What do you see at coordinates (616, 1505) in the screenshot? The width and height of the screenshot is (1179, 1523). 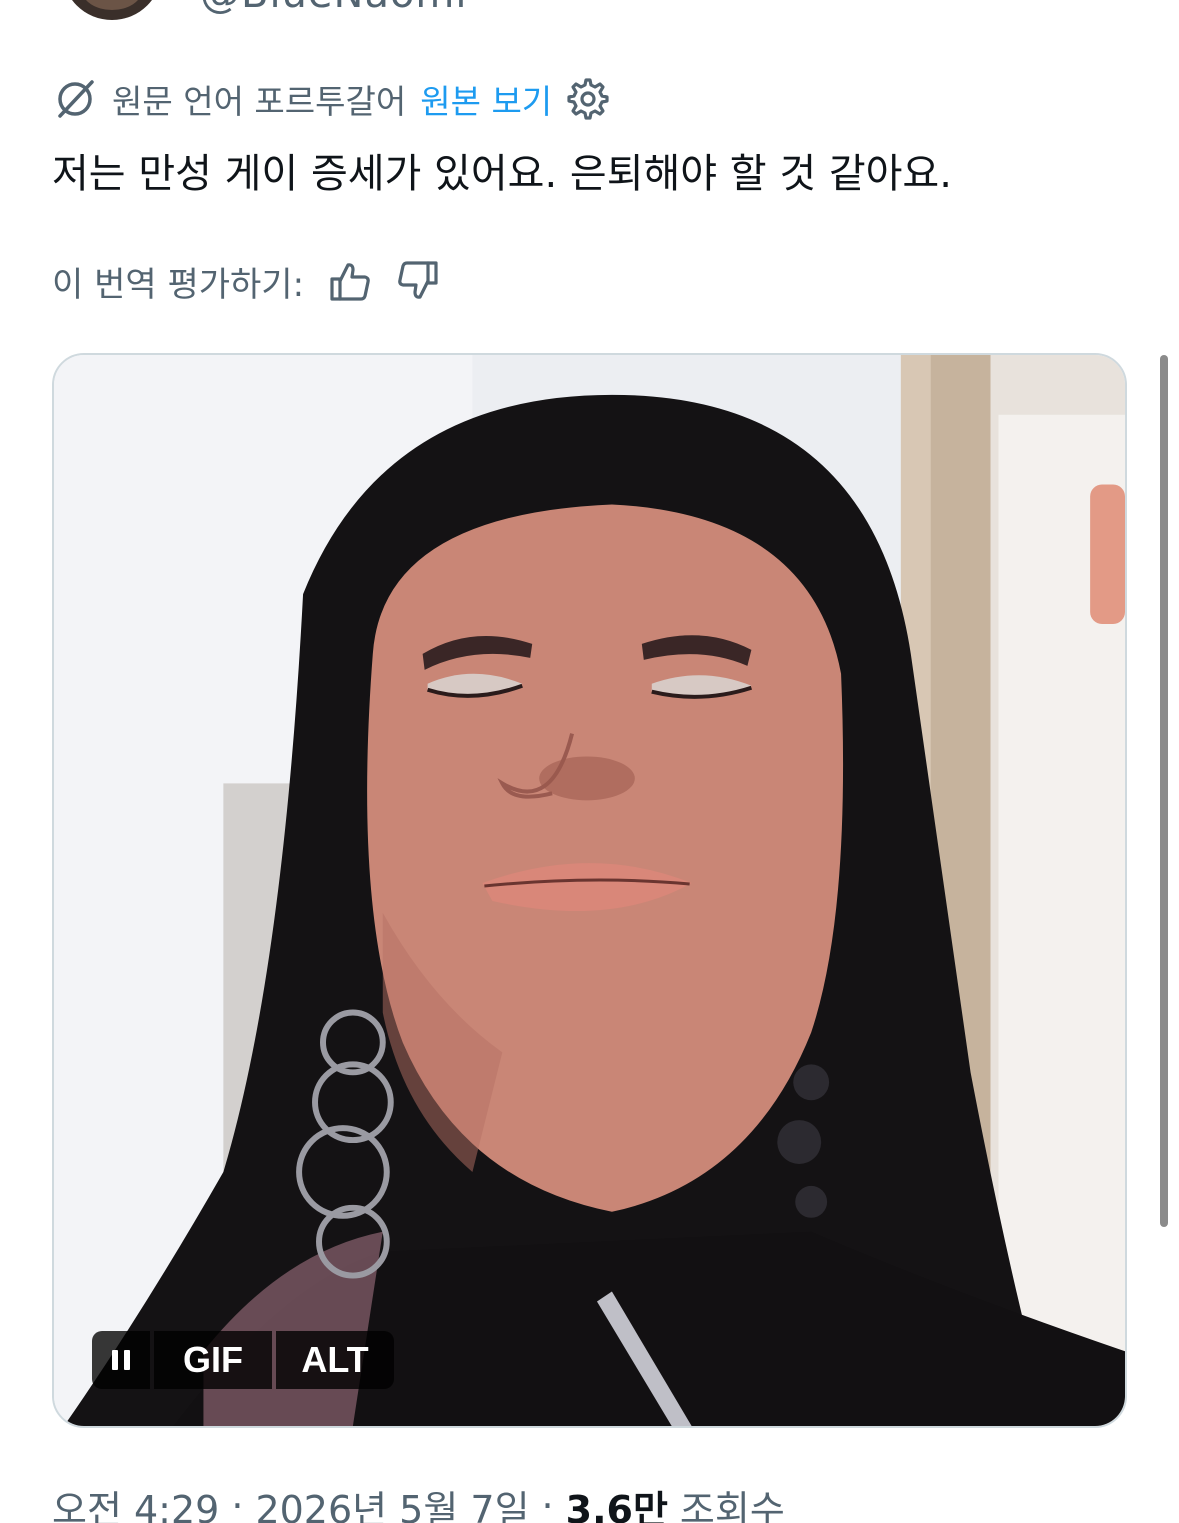 I see `views-count: 3.6만` at bounding box center [616, 1505].